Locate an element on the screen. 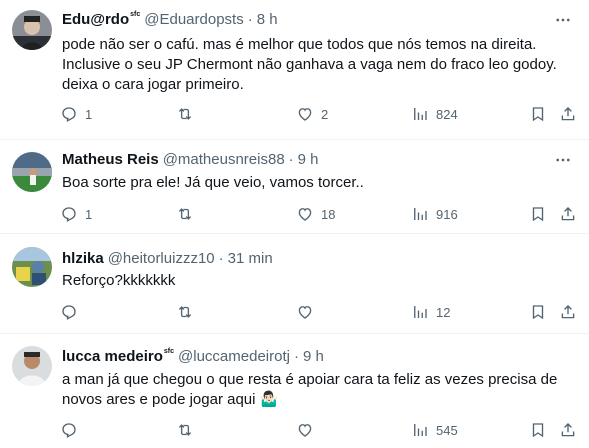  like-count: 2 is located at coordinates (325, 114).